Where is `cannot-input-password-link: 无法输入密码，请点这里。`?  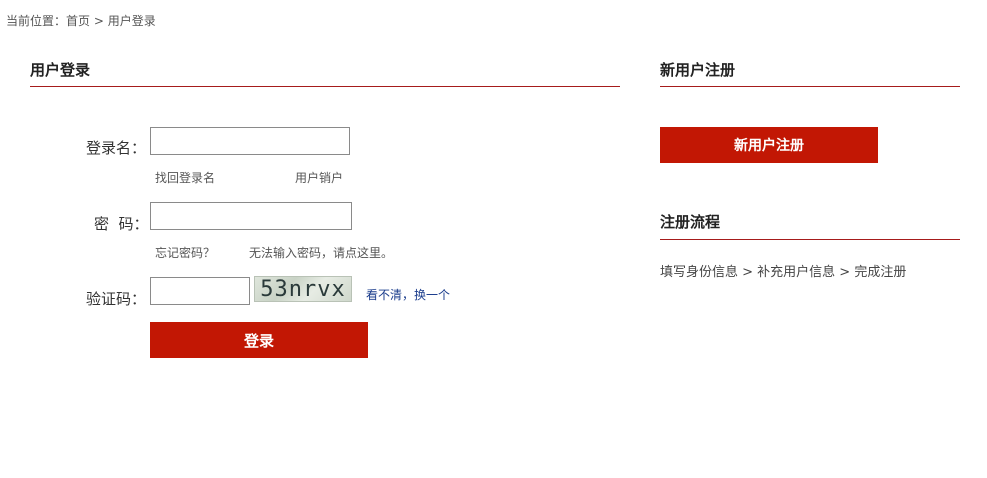
cannot-input-password-link: 无法输入密码，请点这里。 is located at coordinates (321, 252).